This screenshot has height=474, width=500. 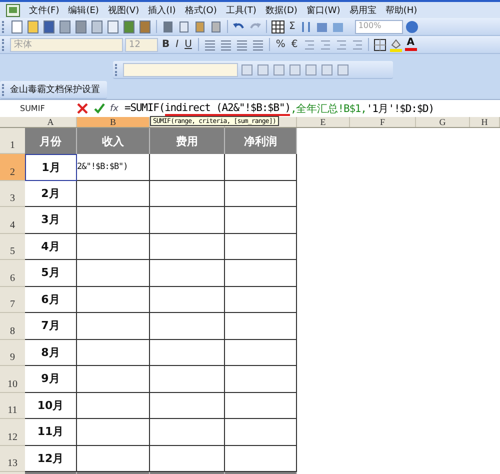 I want to click on table-cell: 4月, so click(x=51, y=247).